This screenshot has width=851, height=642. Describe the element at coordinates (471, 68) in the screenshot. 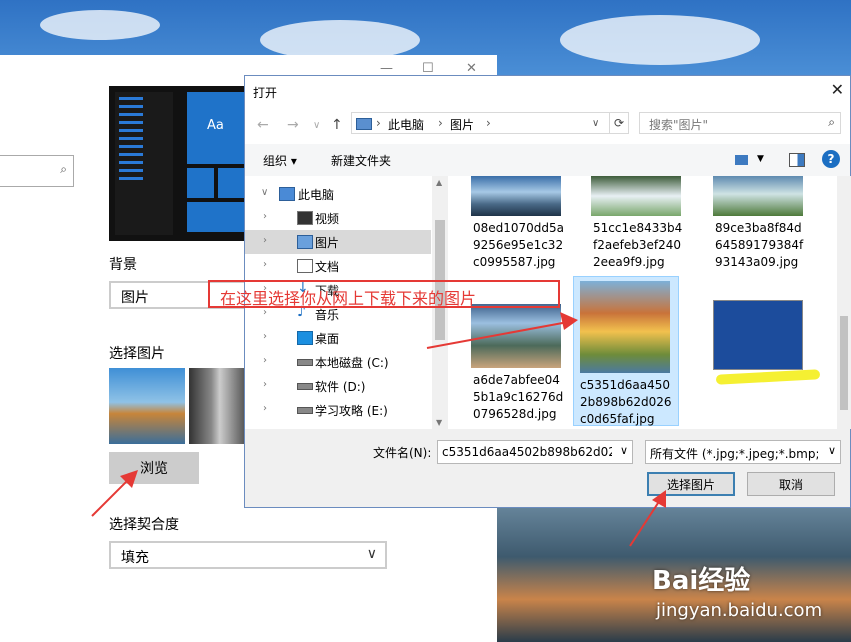

I see `close-icon: ✕` at that location.